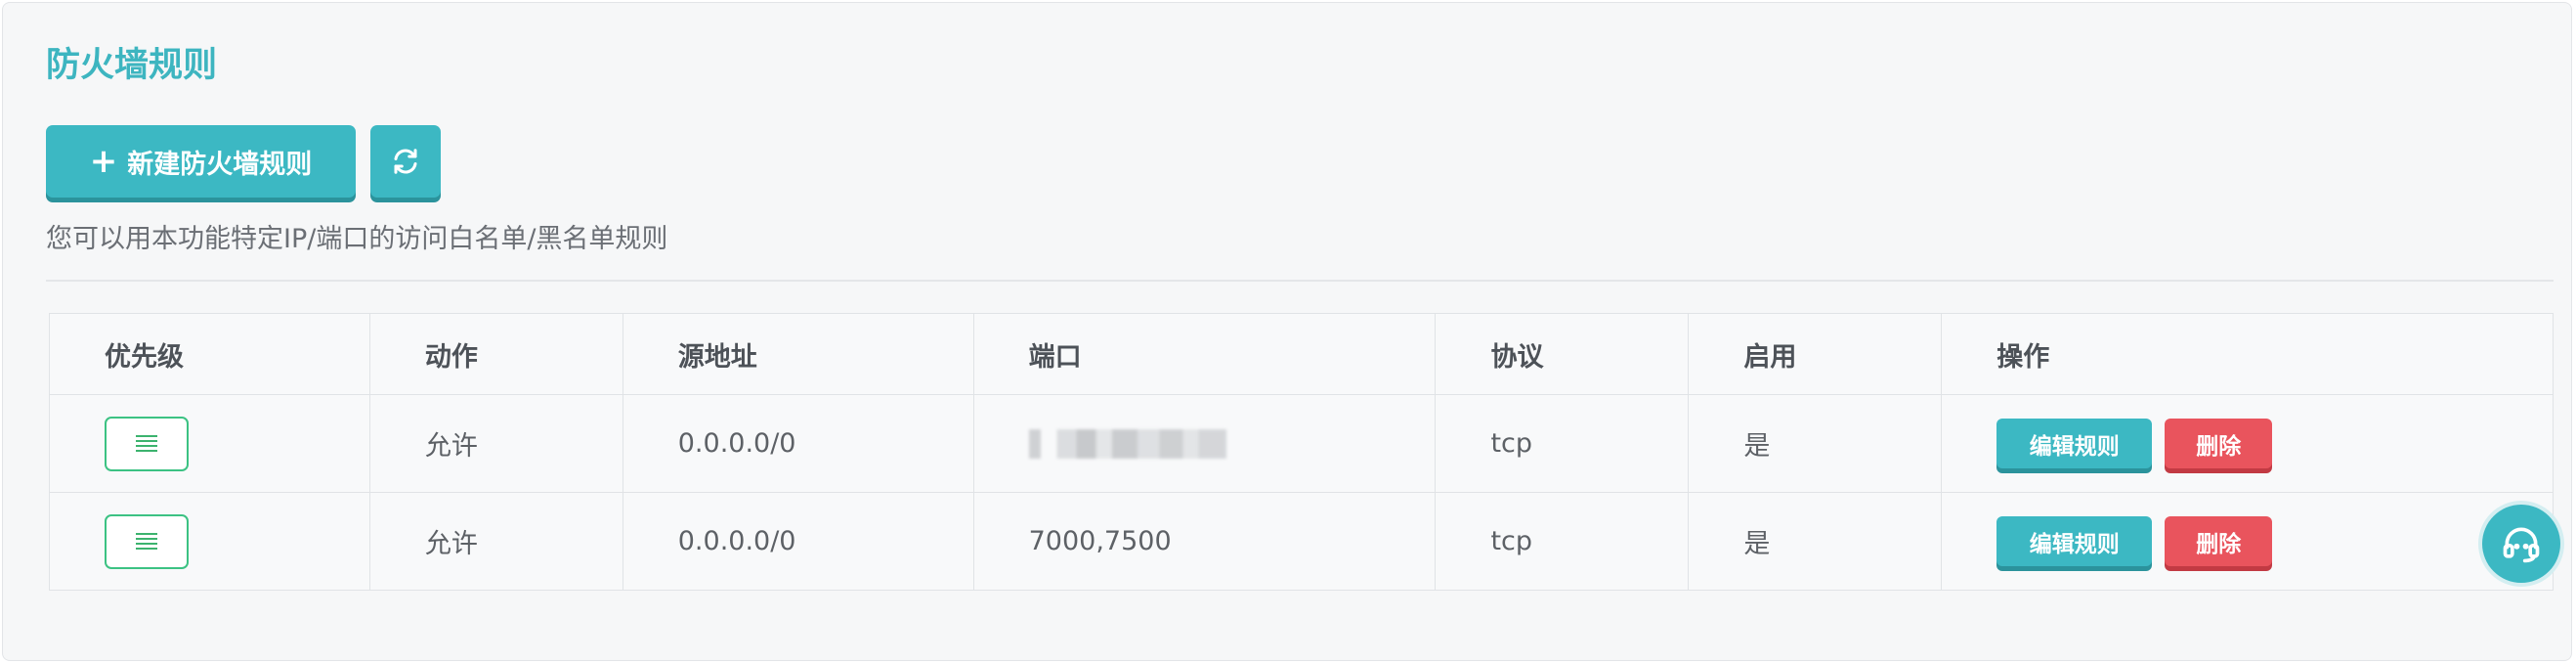 This screenshot has height=663, width=2576. Describe the element at coordinates (2248, 354) in the screenshot. I see `column-header-operations: 操作` at that location.